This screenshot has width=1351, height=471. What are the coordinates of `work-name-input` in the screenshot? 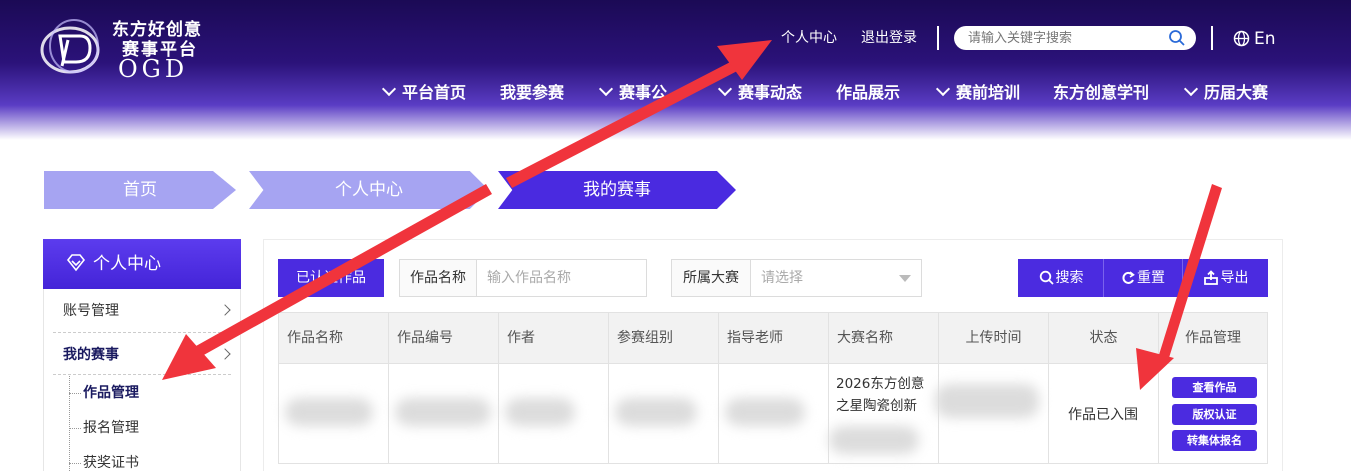 It's located at (561, 278).